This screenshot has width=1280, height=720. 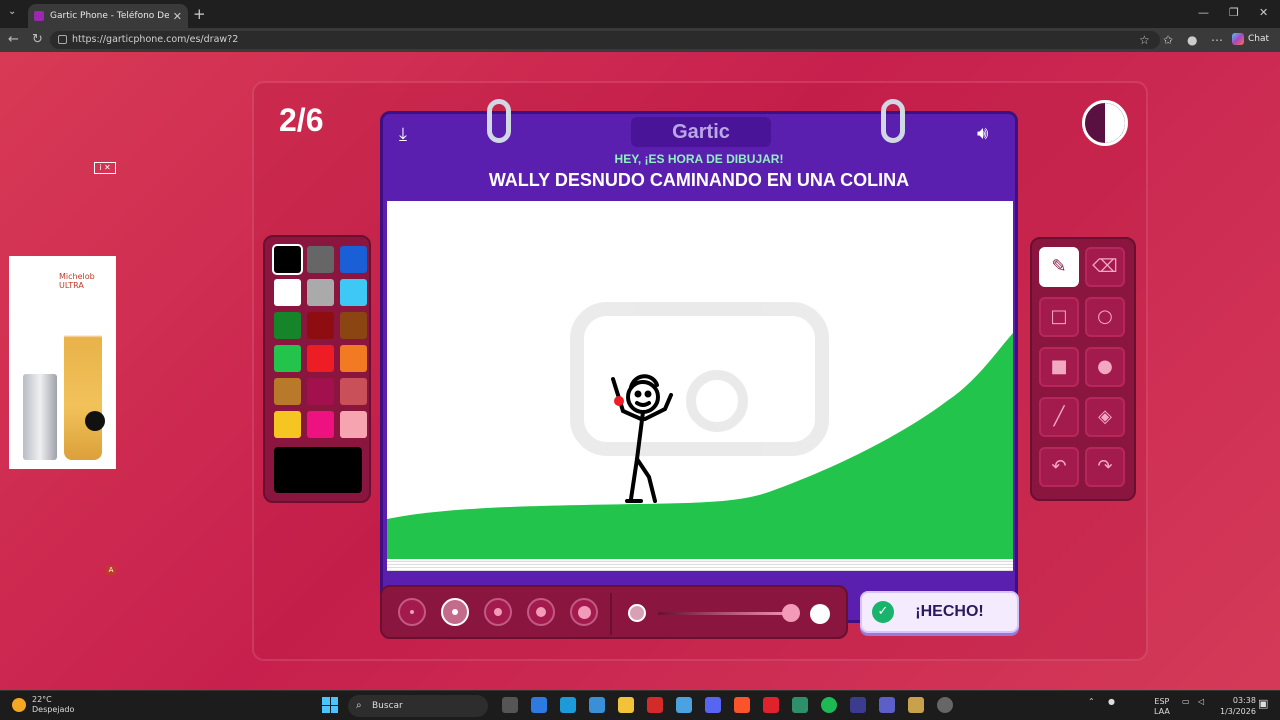 I want to click on back-icon: ←, so click(x=13, y=39).